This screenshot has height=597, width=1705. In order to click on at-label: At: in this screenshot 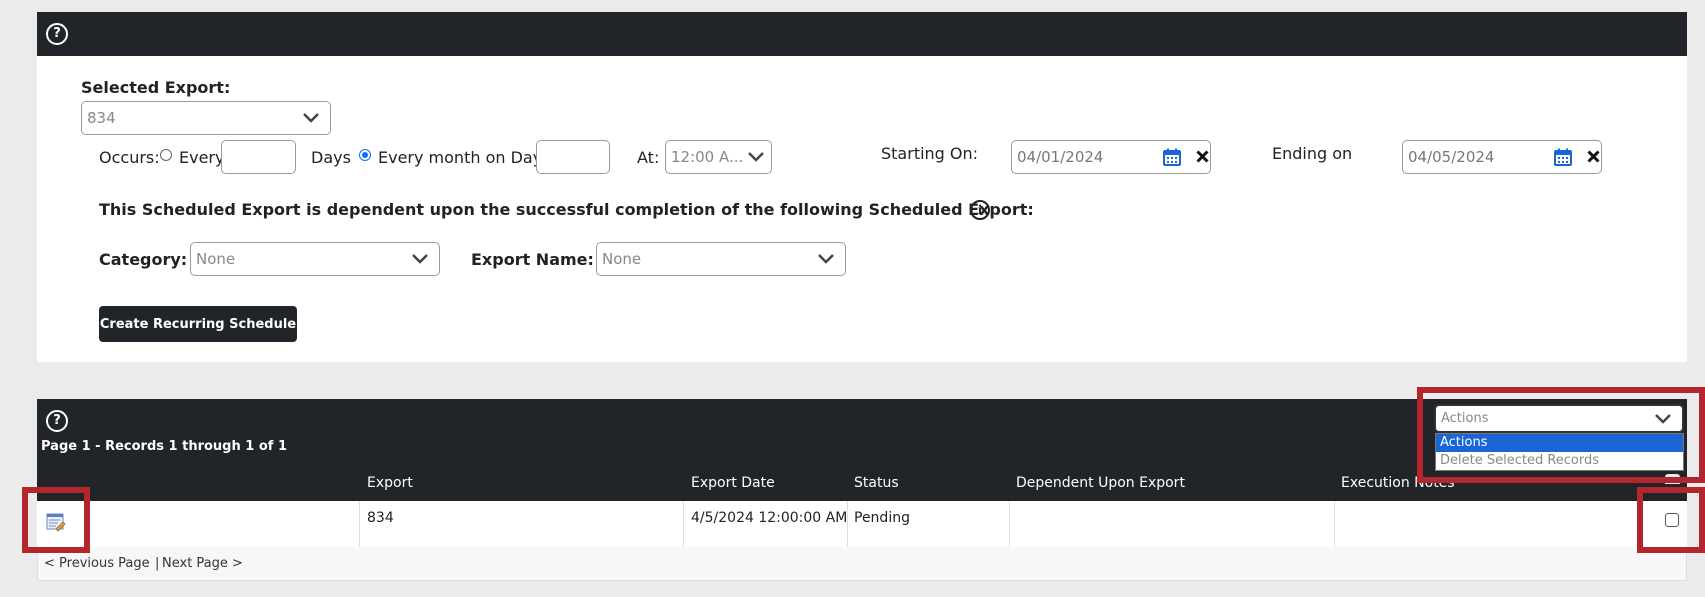, I will do `click(648, 157)`.